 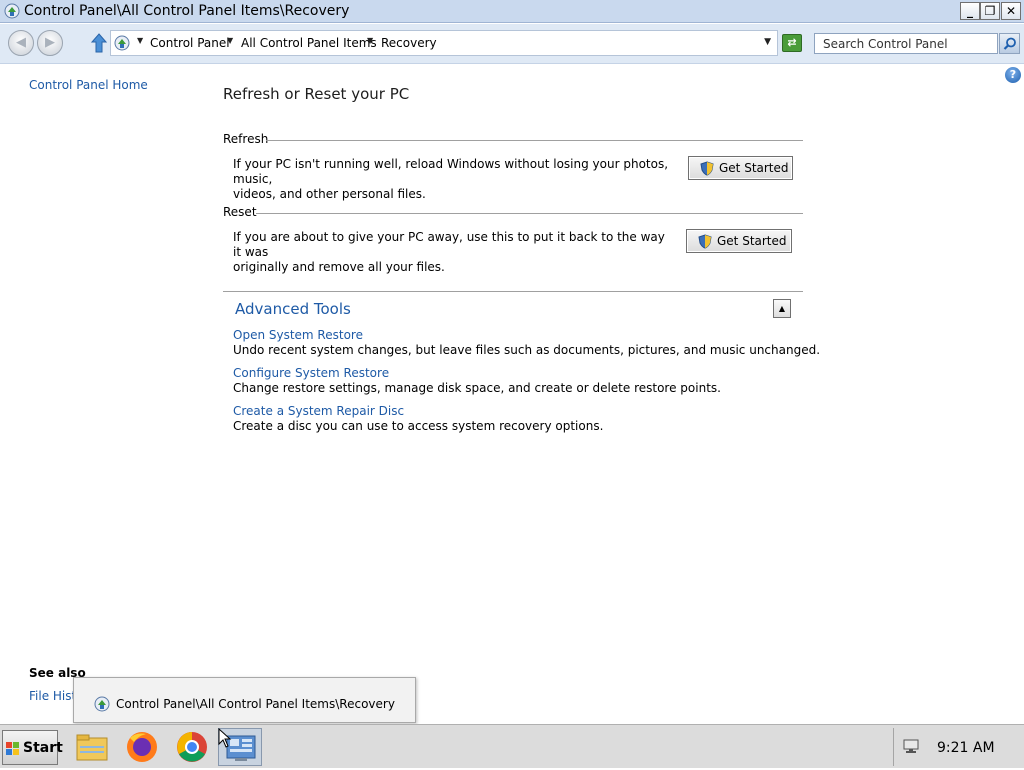 I want to click on mouse-cursor-icon, so click(x=225, y=738).